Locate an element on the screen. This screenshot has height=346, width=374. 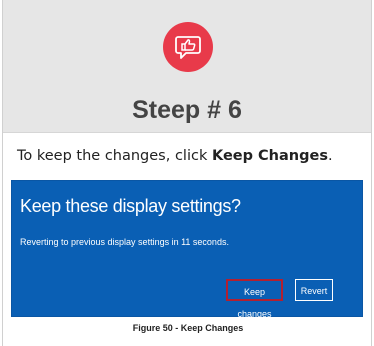
instruction-suffix: . is located at coordinates (330, 156).